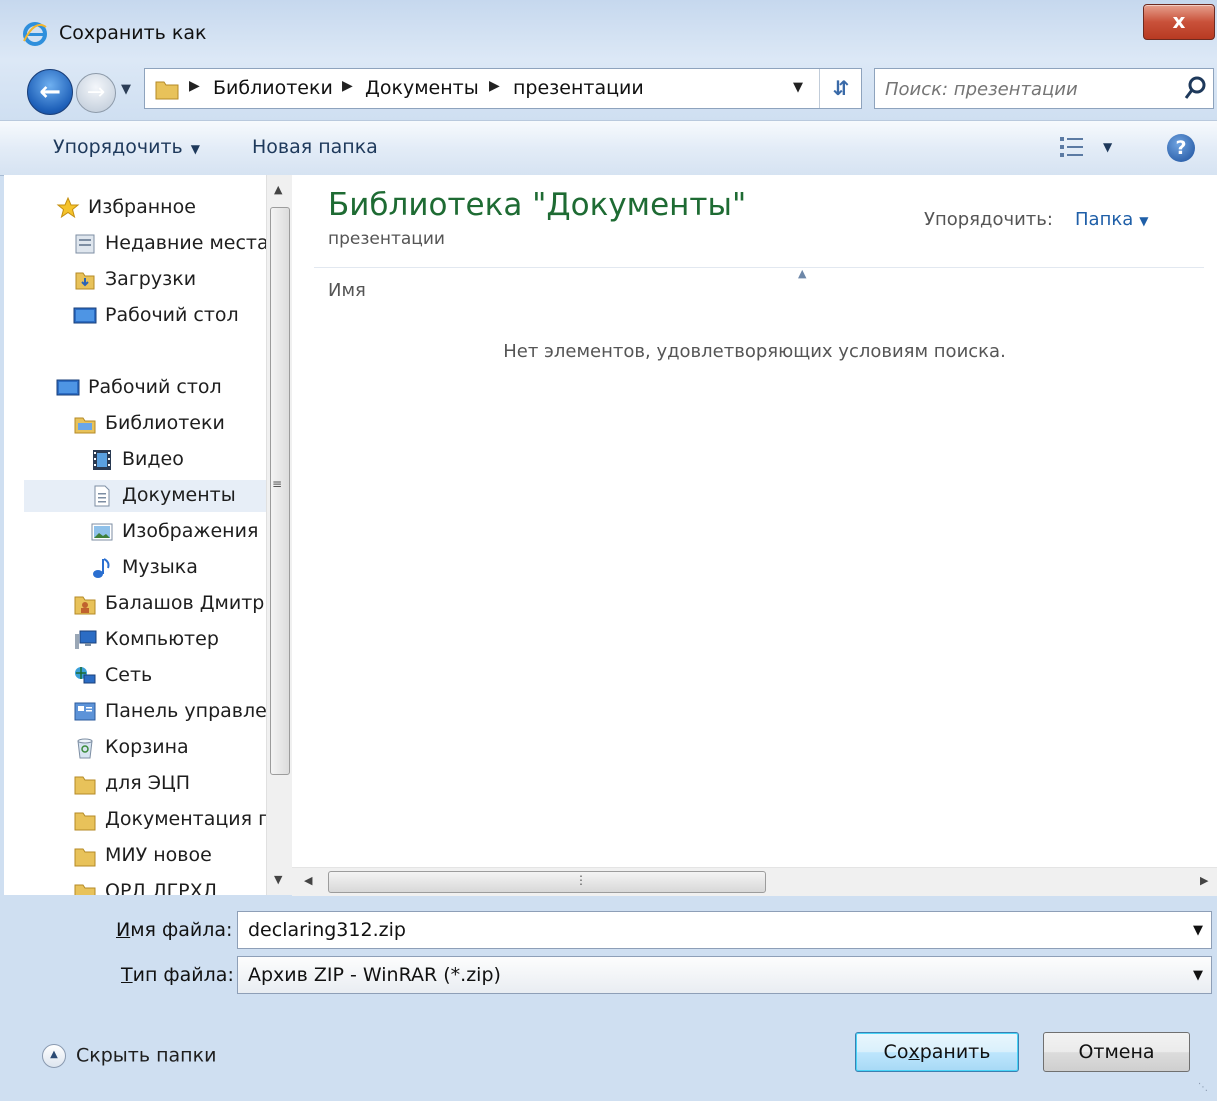  Describe the element at coordinates (1204, 880) in the screenshot. I see `scroll-right-icon: ▶` at that location.